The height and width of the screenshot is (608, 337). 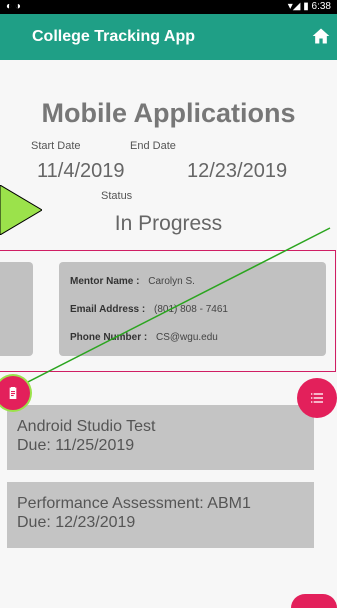 What do you see at coordinates (168, 7) in the screenshot?
I see `status-bar: ◐ ◑ ▾◢ ▮ 6:38` at bounding box center [168, 7].